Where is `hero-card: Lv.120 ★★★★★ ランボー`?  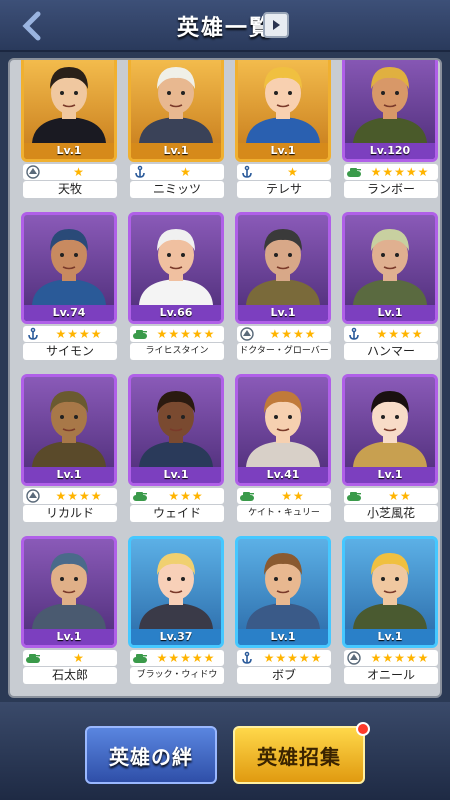 hero-card: Lv.120 ★★★★★ ランボー is located at coordinates (389, 130).